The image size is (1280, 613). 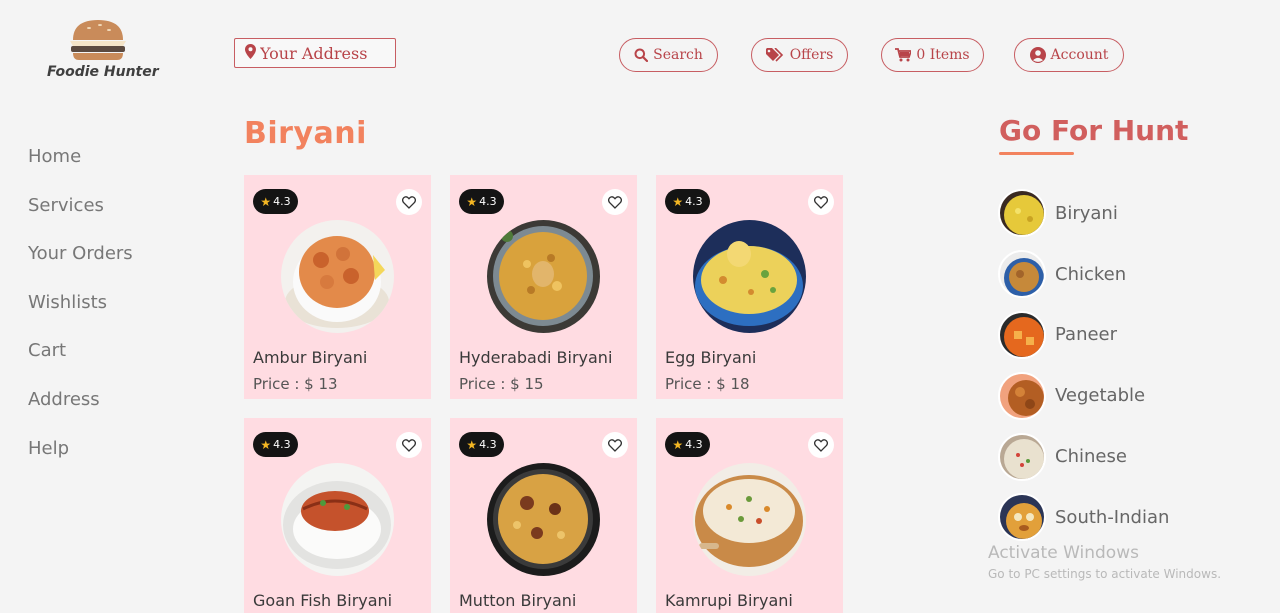 I want to click on dish-name: Kamrupi Biryani, so click(x=729, y=600).